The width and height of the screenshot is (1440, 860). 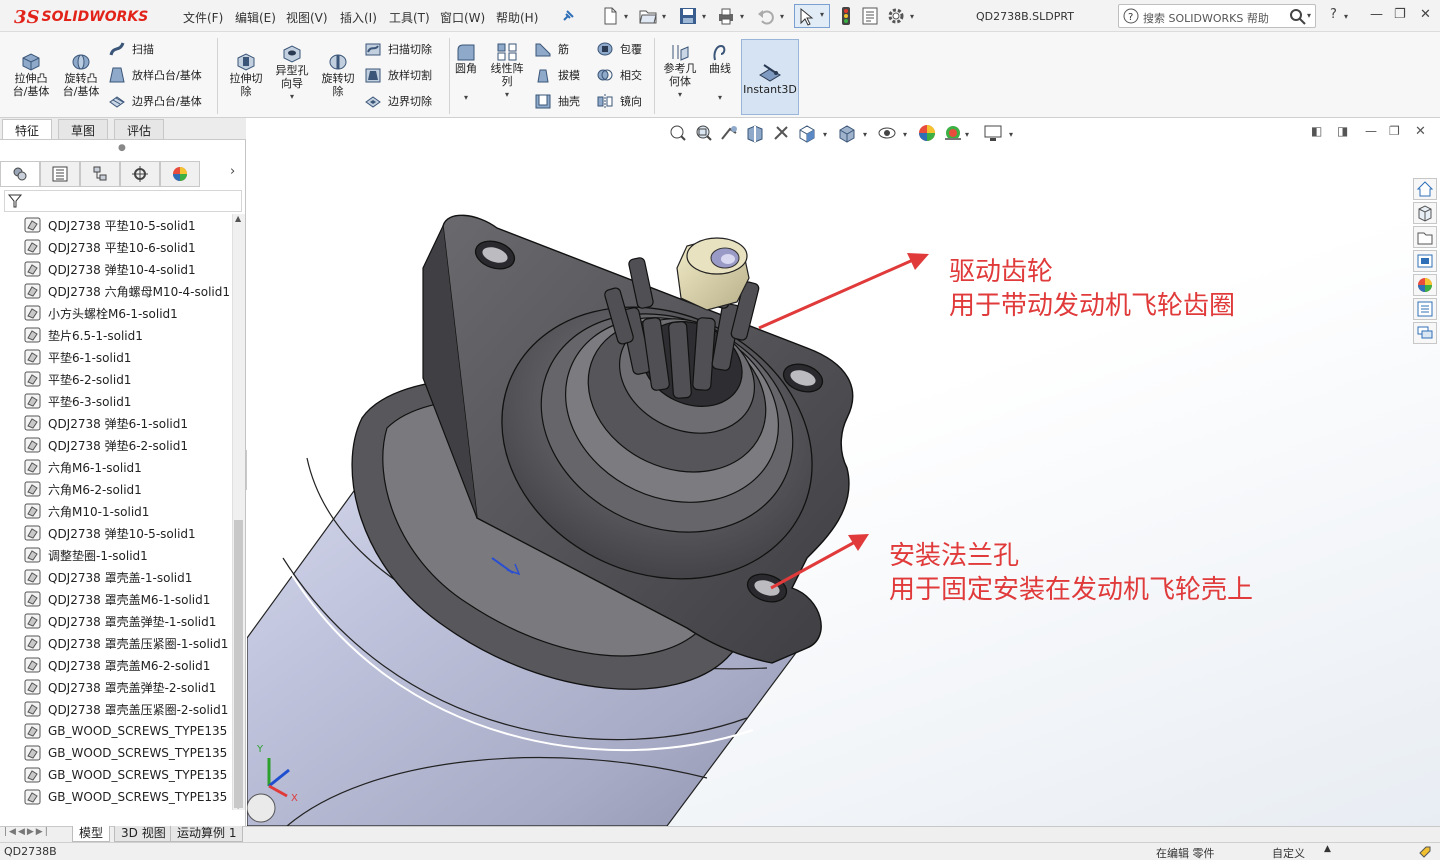 I want to click on tab-motion-study-1: 运动算例 1, so click(x=207, y=834).